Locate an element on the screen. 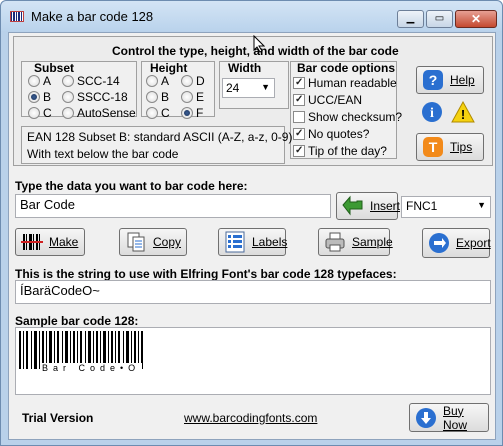  subset-option-a: A is located at coordinates (39, 81).